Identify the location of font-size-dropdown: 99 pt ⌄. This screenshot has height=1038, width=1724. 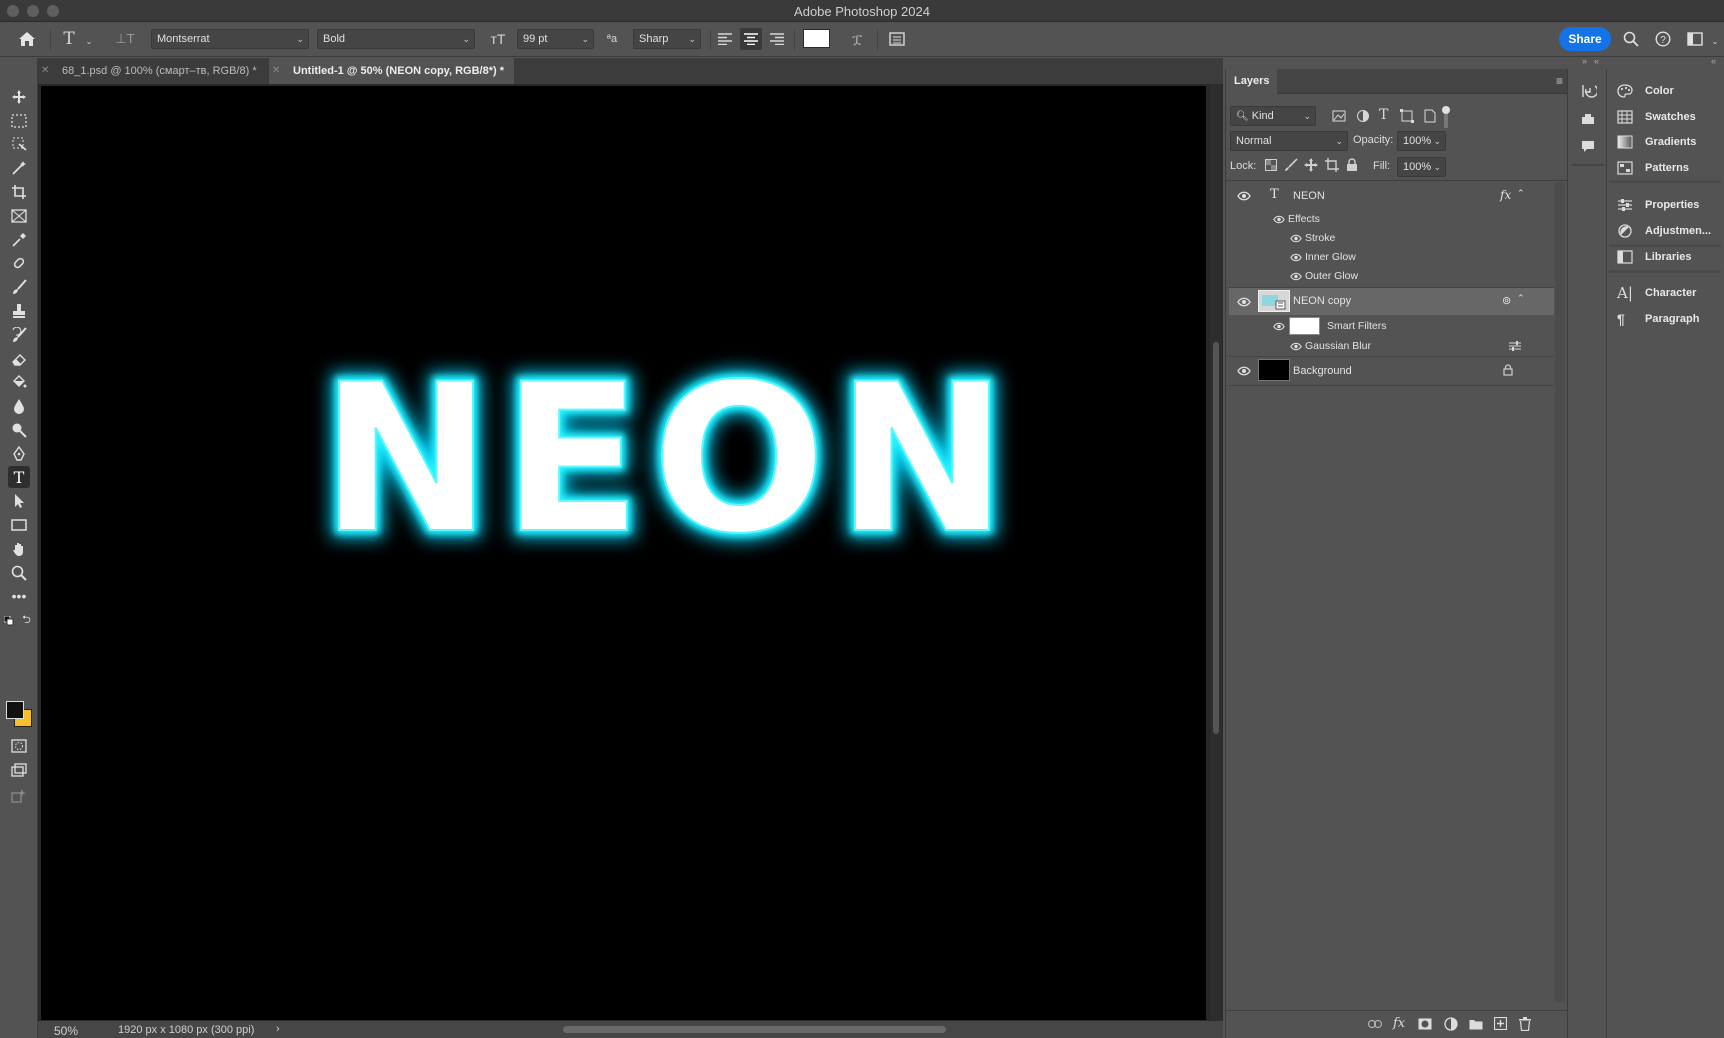
(555, 39).